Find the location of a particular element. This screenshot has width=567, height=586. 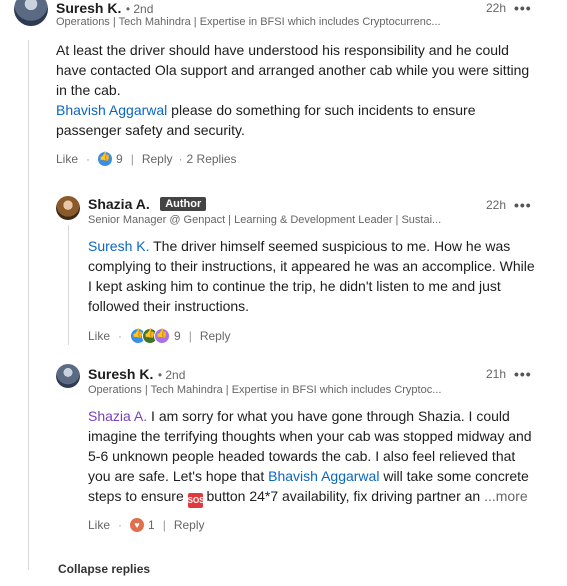

replies-count-link: 2 Replies is located at coordinates (212, 159).